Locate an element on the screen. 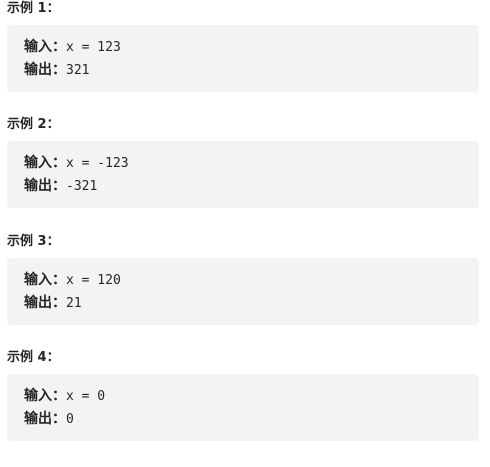 The width and height of the screenshot is (490, 467). example-code-block: 输入：x = 0 输出：0 is located at coordinates (243, 407).